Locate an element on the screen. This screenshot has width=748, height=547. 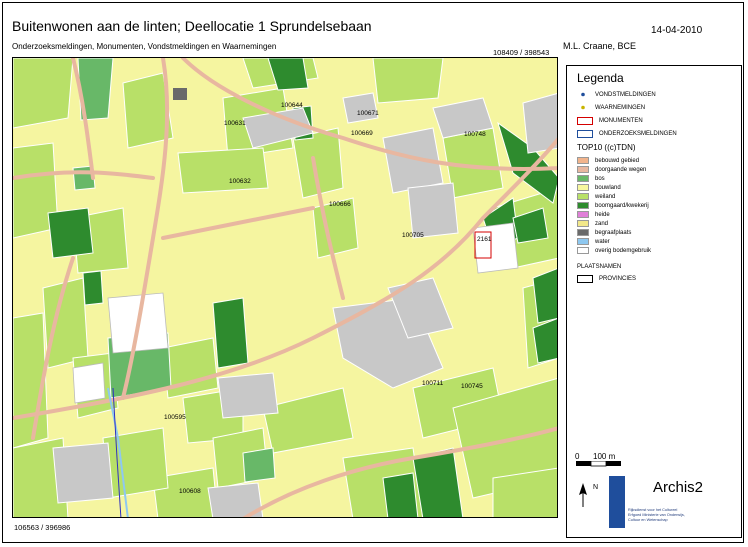
coord-bottom-left: 106563 / 396986 is located at coordinates (42, 527).